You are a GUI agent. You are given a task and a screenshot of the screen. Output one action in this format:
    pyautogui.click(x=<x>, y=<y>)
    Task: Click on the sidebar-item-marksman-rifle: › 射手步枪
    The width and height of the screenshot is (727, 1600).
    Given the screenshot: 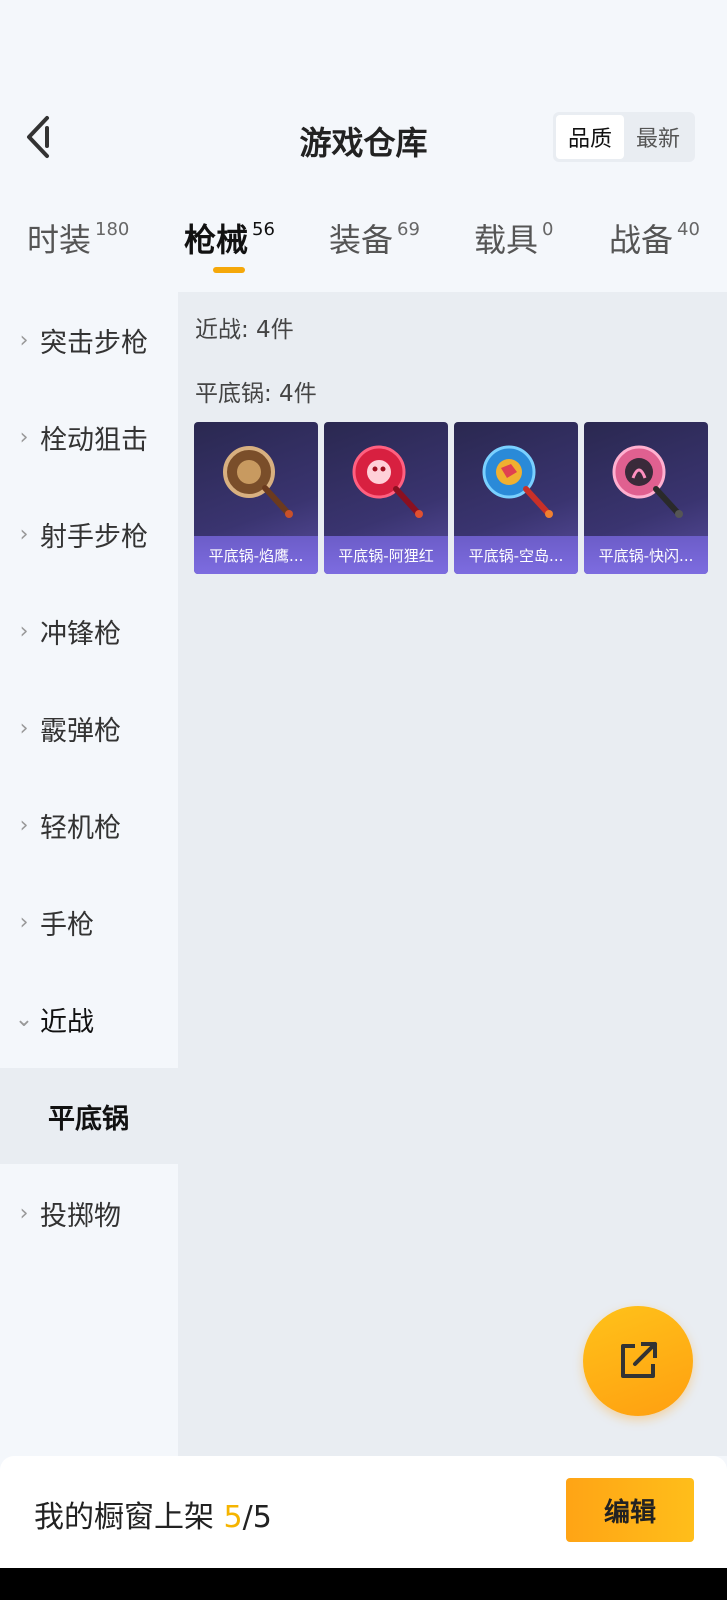 What is the action you would take?
    pyautogui.click(x=89, y=534)
    